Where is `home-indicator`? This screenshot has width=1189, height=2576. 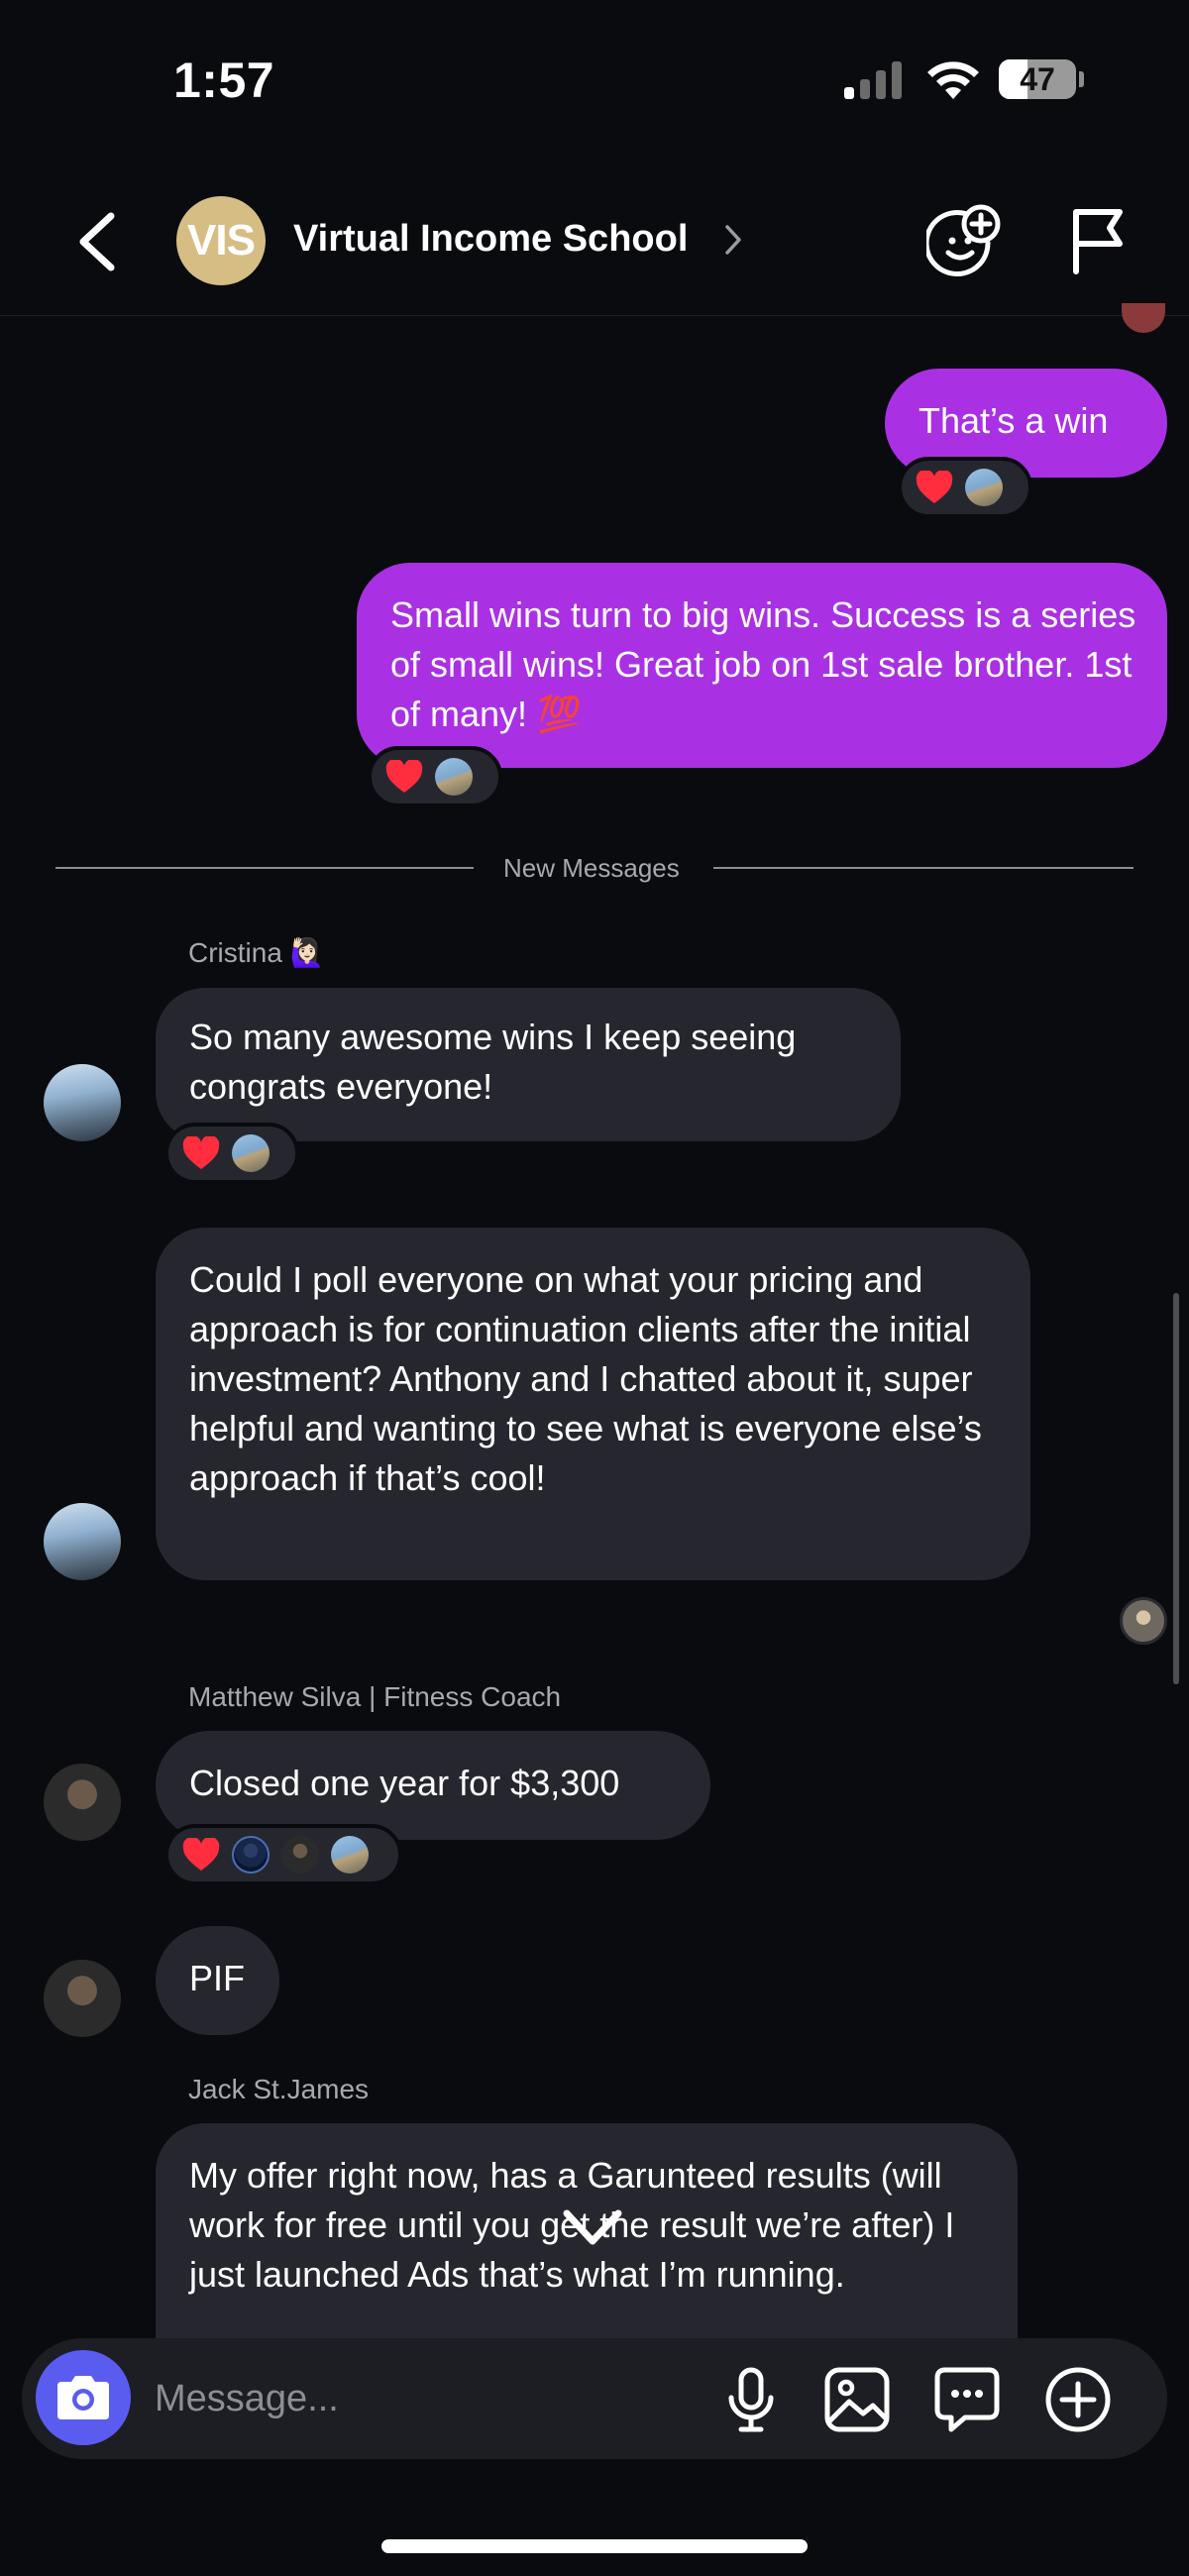
home-indicator is located at coordinates (594, 2546).